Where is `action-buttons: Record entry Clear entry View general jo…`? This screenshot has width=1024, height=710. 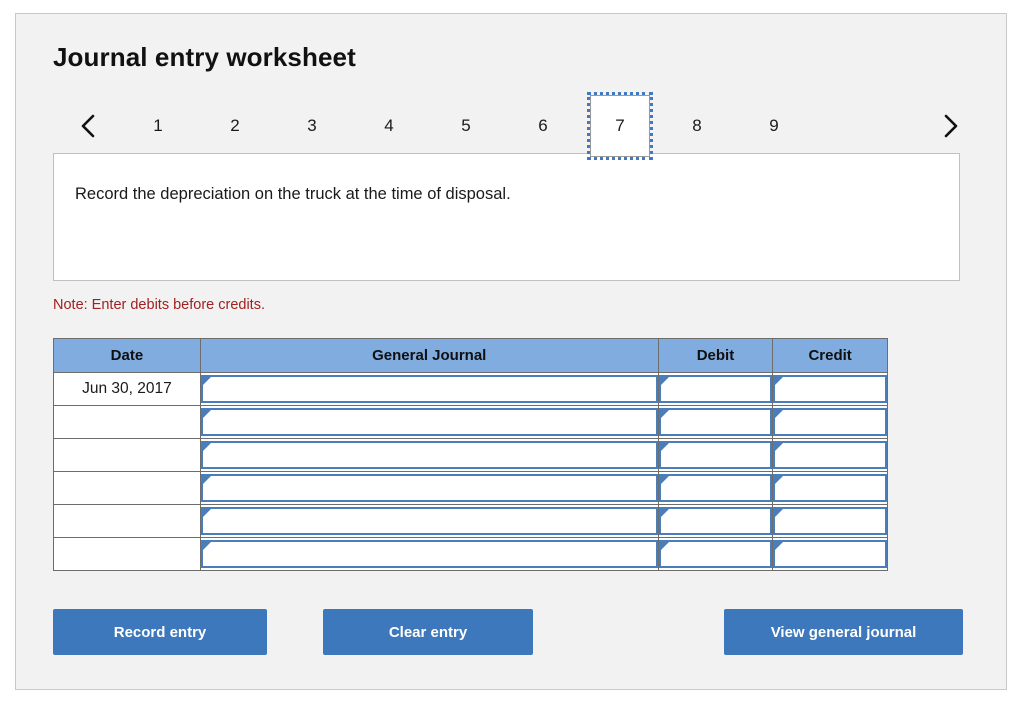
action-buttons: Record entry Clear entry View general jo… is located at coordinates (508, 633).